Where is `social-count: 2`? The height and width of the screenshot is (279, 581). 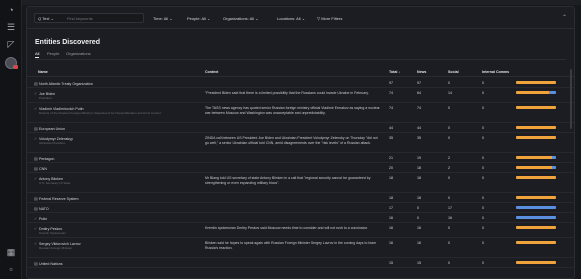
social-count: 2 is located at coordinates (449, 168).